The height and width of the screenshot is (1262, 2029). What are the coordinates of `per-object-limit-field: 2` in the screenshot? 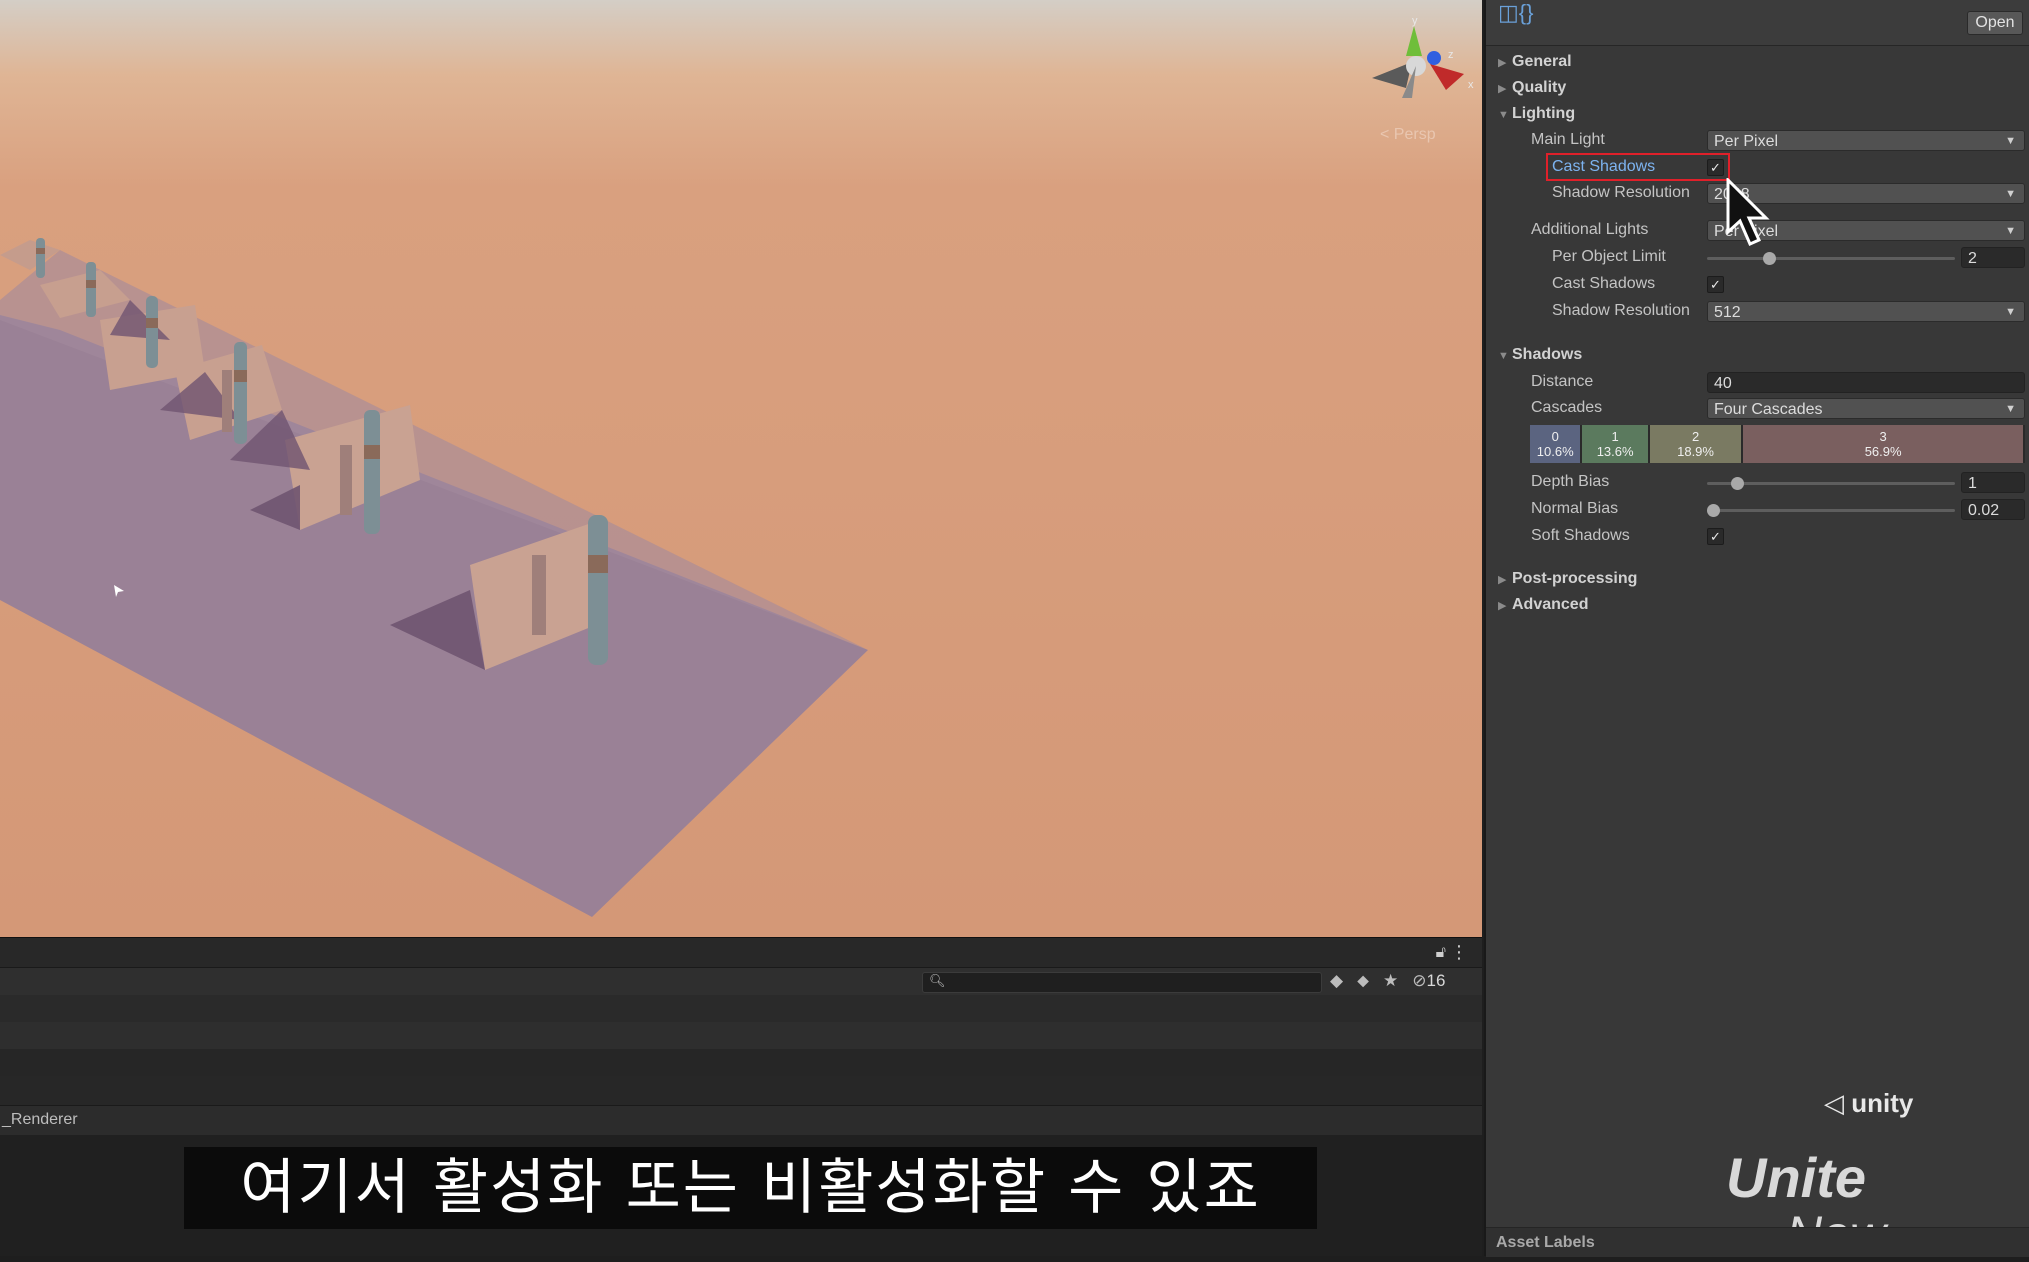 It's located at (1993, 257).